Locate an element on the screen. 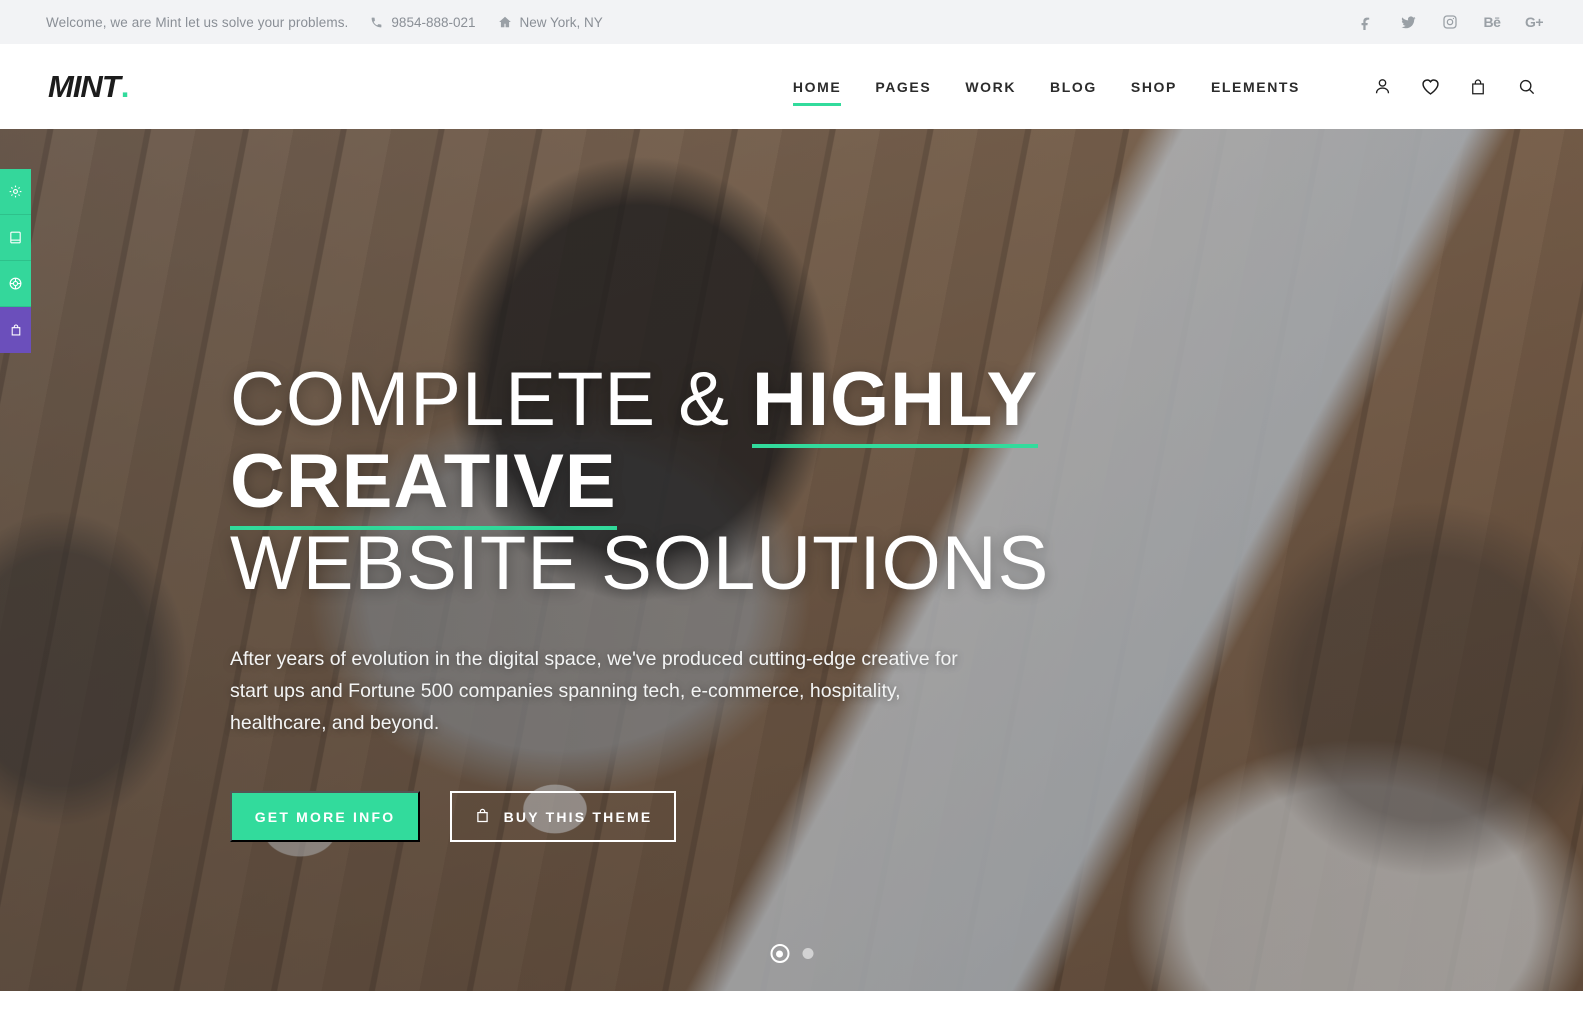  nav-item-home: HOME is located at coordinates (817, 87).